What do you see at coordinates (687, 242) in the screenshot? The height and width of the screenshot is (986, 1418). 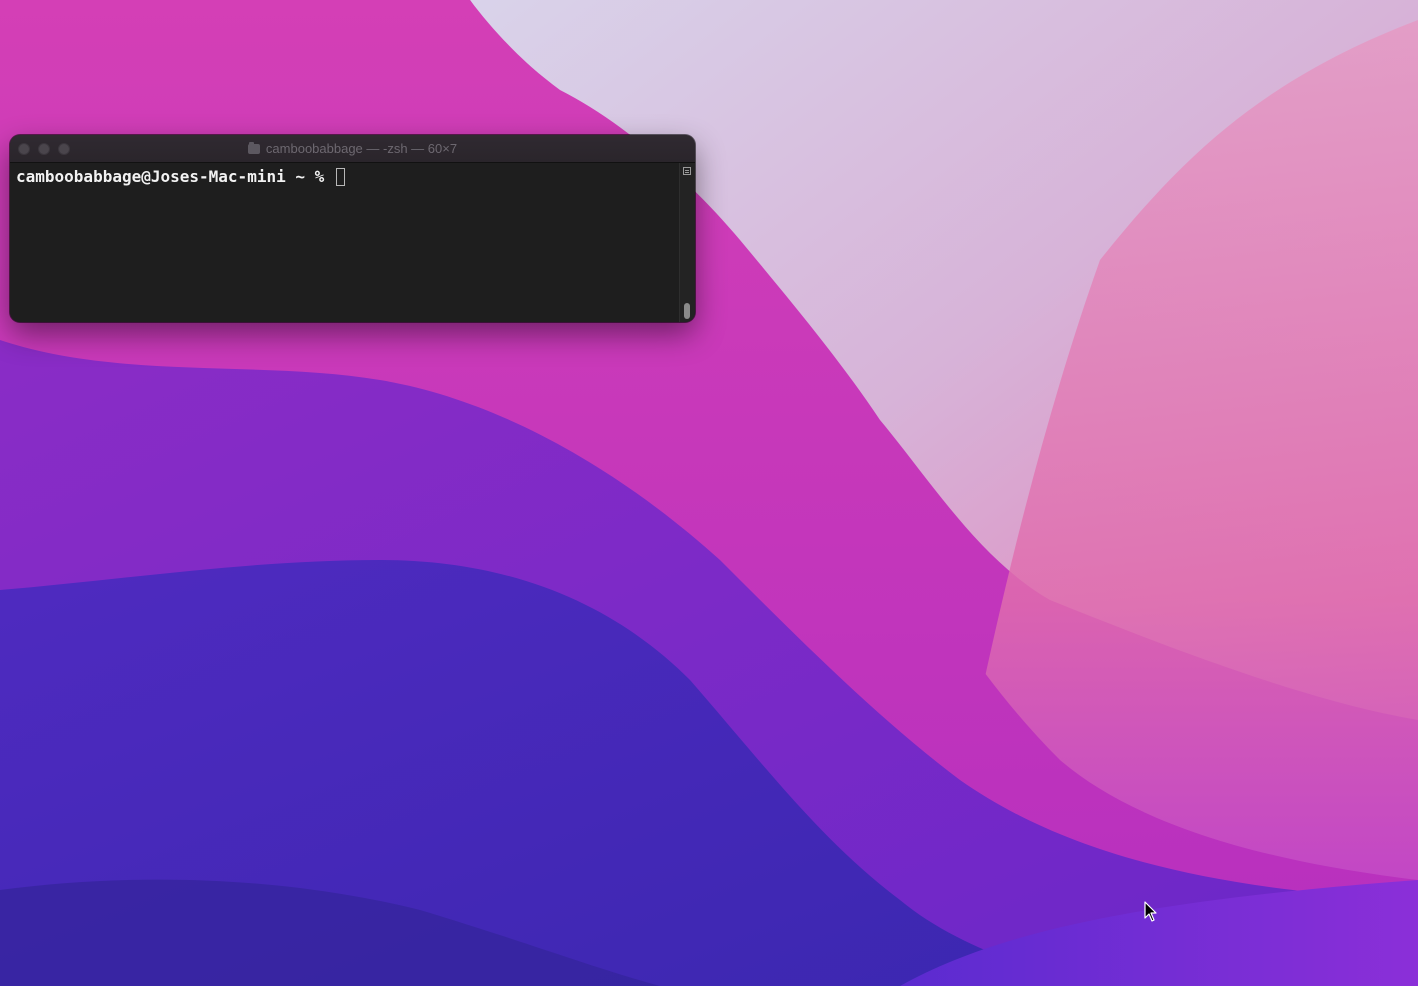 I see `vertical-scrollbar` at bounding box center [687, 242].